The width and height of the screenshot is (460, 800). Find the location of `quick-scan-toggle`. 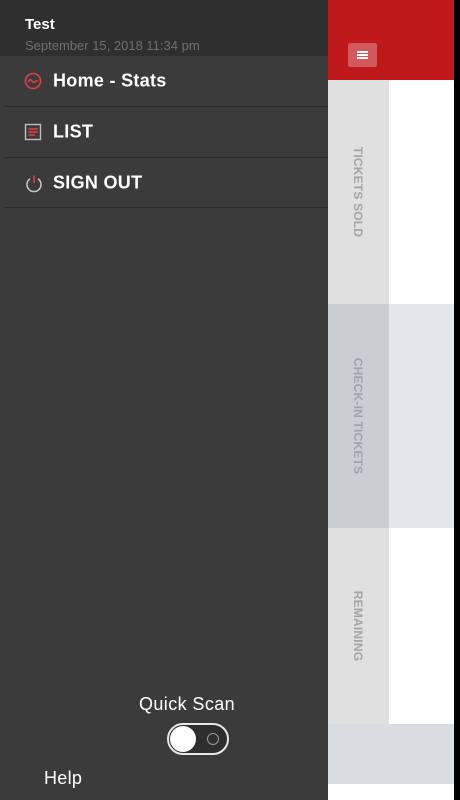

quick-scan-toggle is located at coordinates (198, 739).